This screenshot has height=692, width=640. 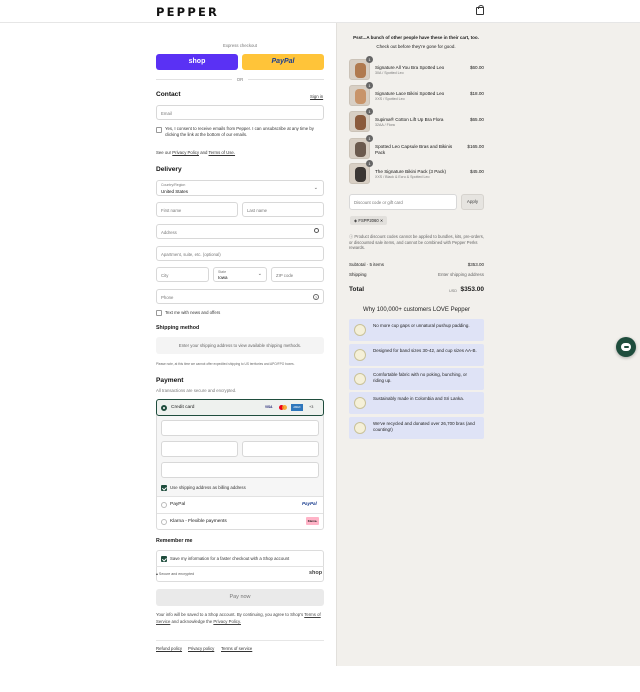 What do you see at coordinates (283, 62) in the screenshot?
I see `paypal-button: PayPal` at bounding box center [283, 62].